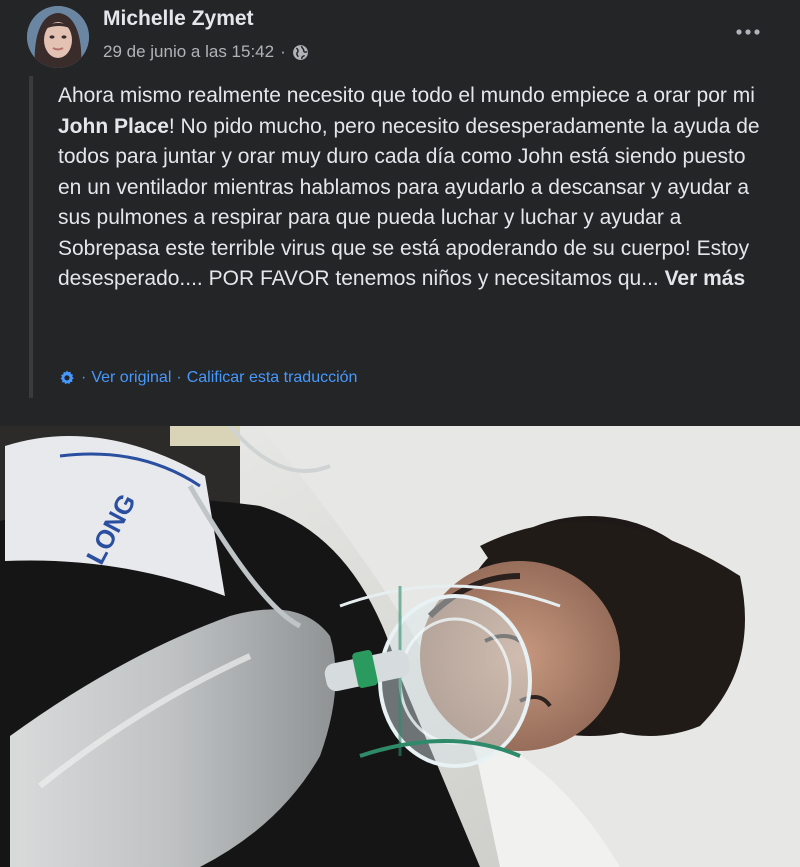  Describe the element at coordinates (31, 237) in the screenshot. I see `quote-bar` at that location.